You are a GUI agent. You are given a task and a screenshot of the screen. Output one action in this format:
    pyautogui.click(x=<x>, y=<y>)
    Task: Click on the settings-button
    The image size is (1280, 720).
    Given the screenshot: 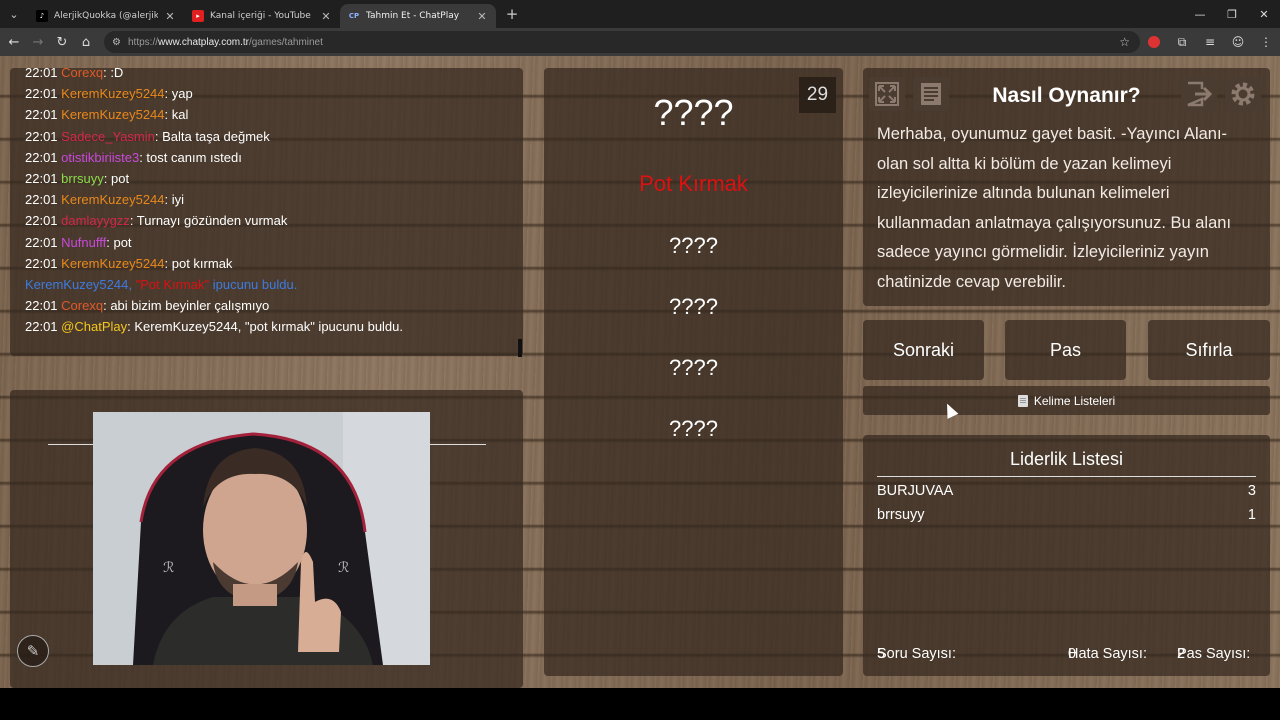 What is the action you would take?
    pyautogui.click(x=1243, y=94)
    